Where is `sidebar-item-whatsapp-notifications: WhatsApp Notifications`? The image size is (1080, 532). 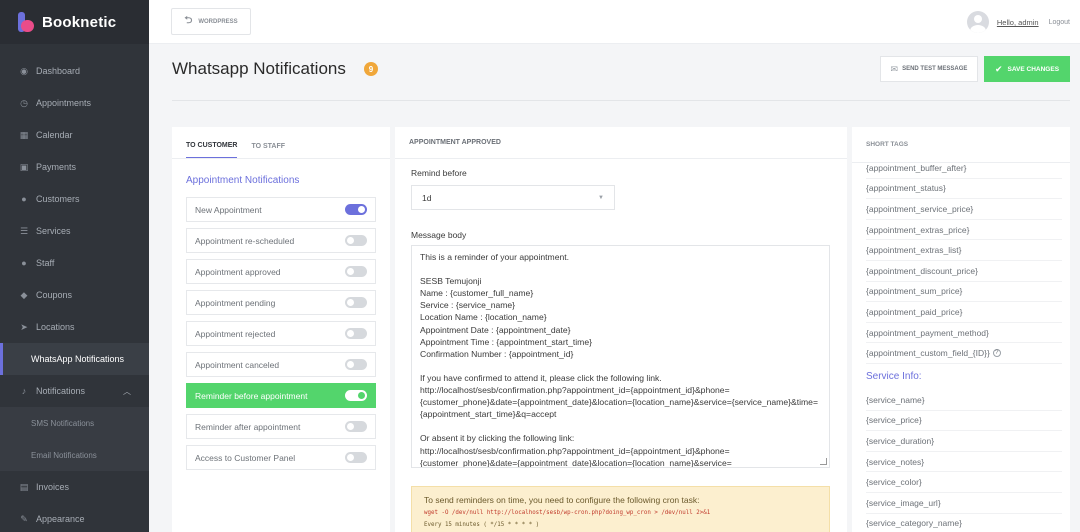
sidebar-item-whatsapp-notifications: WhatsApp Notifications is located at coordinates (74, 359).